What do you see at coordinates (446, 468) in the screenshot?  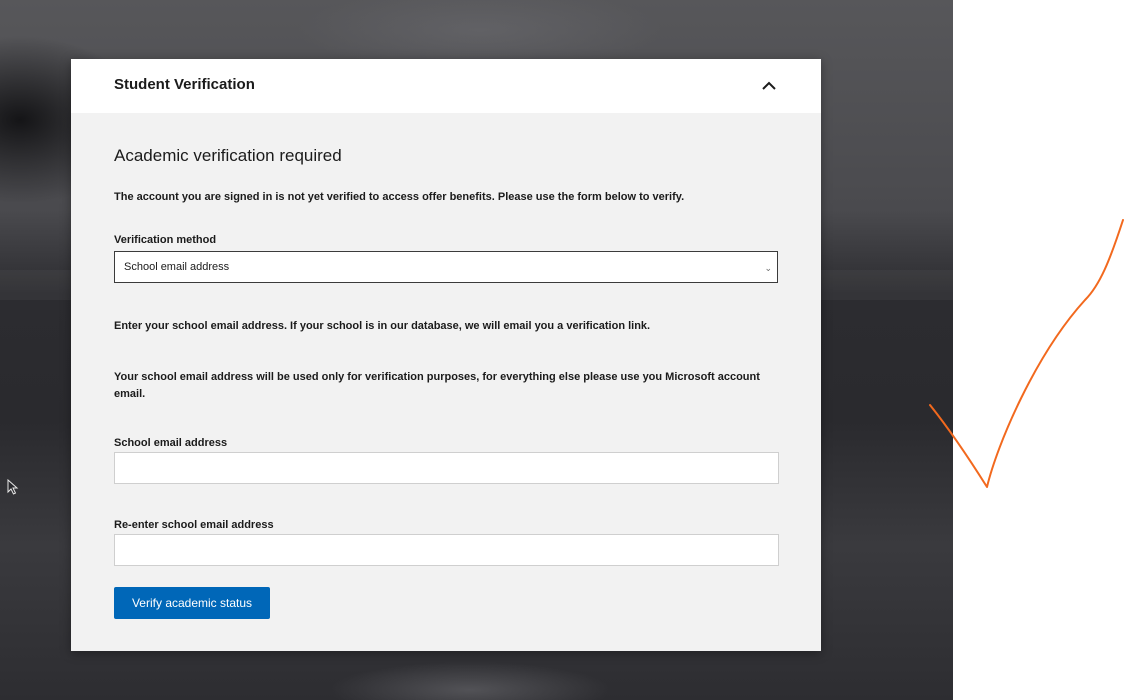 I see `school-email-input` at bounding box center [446, 468].